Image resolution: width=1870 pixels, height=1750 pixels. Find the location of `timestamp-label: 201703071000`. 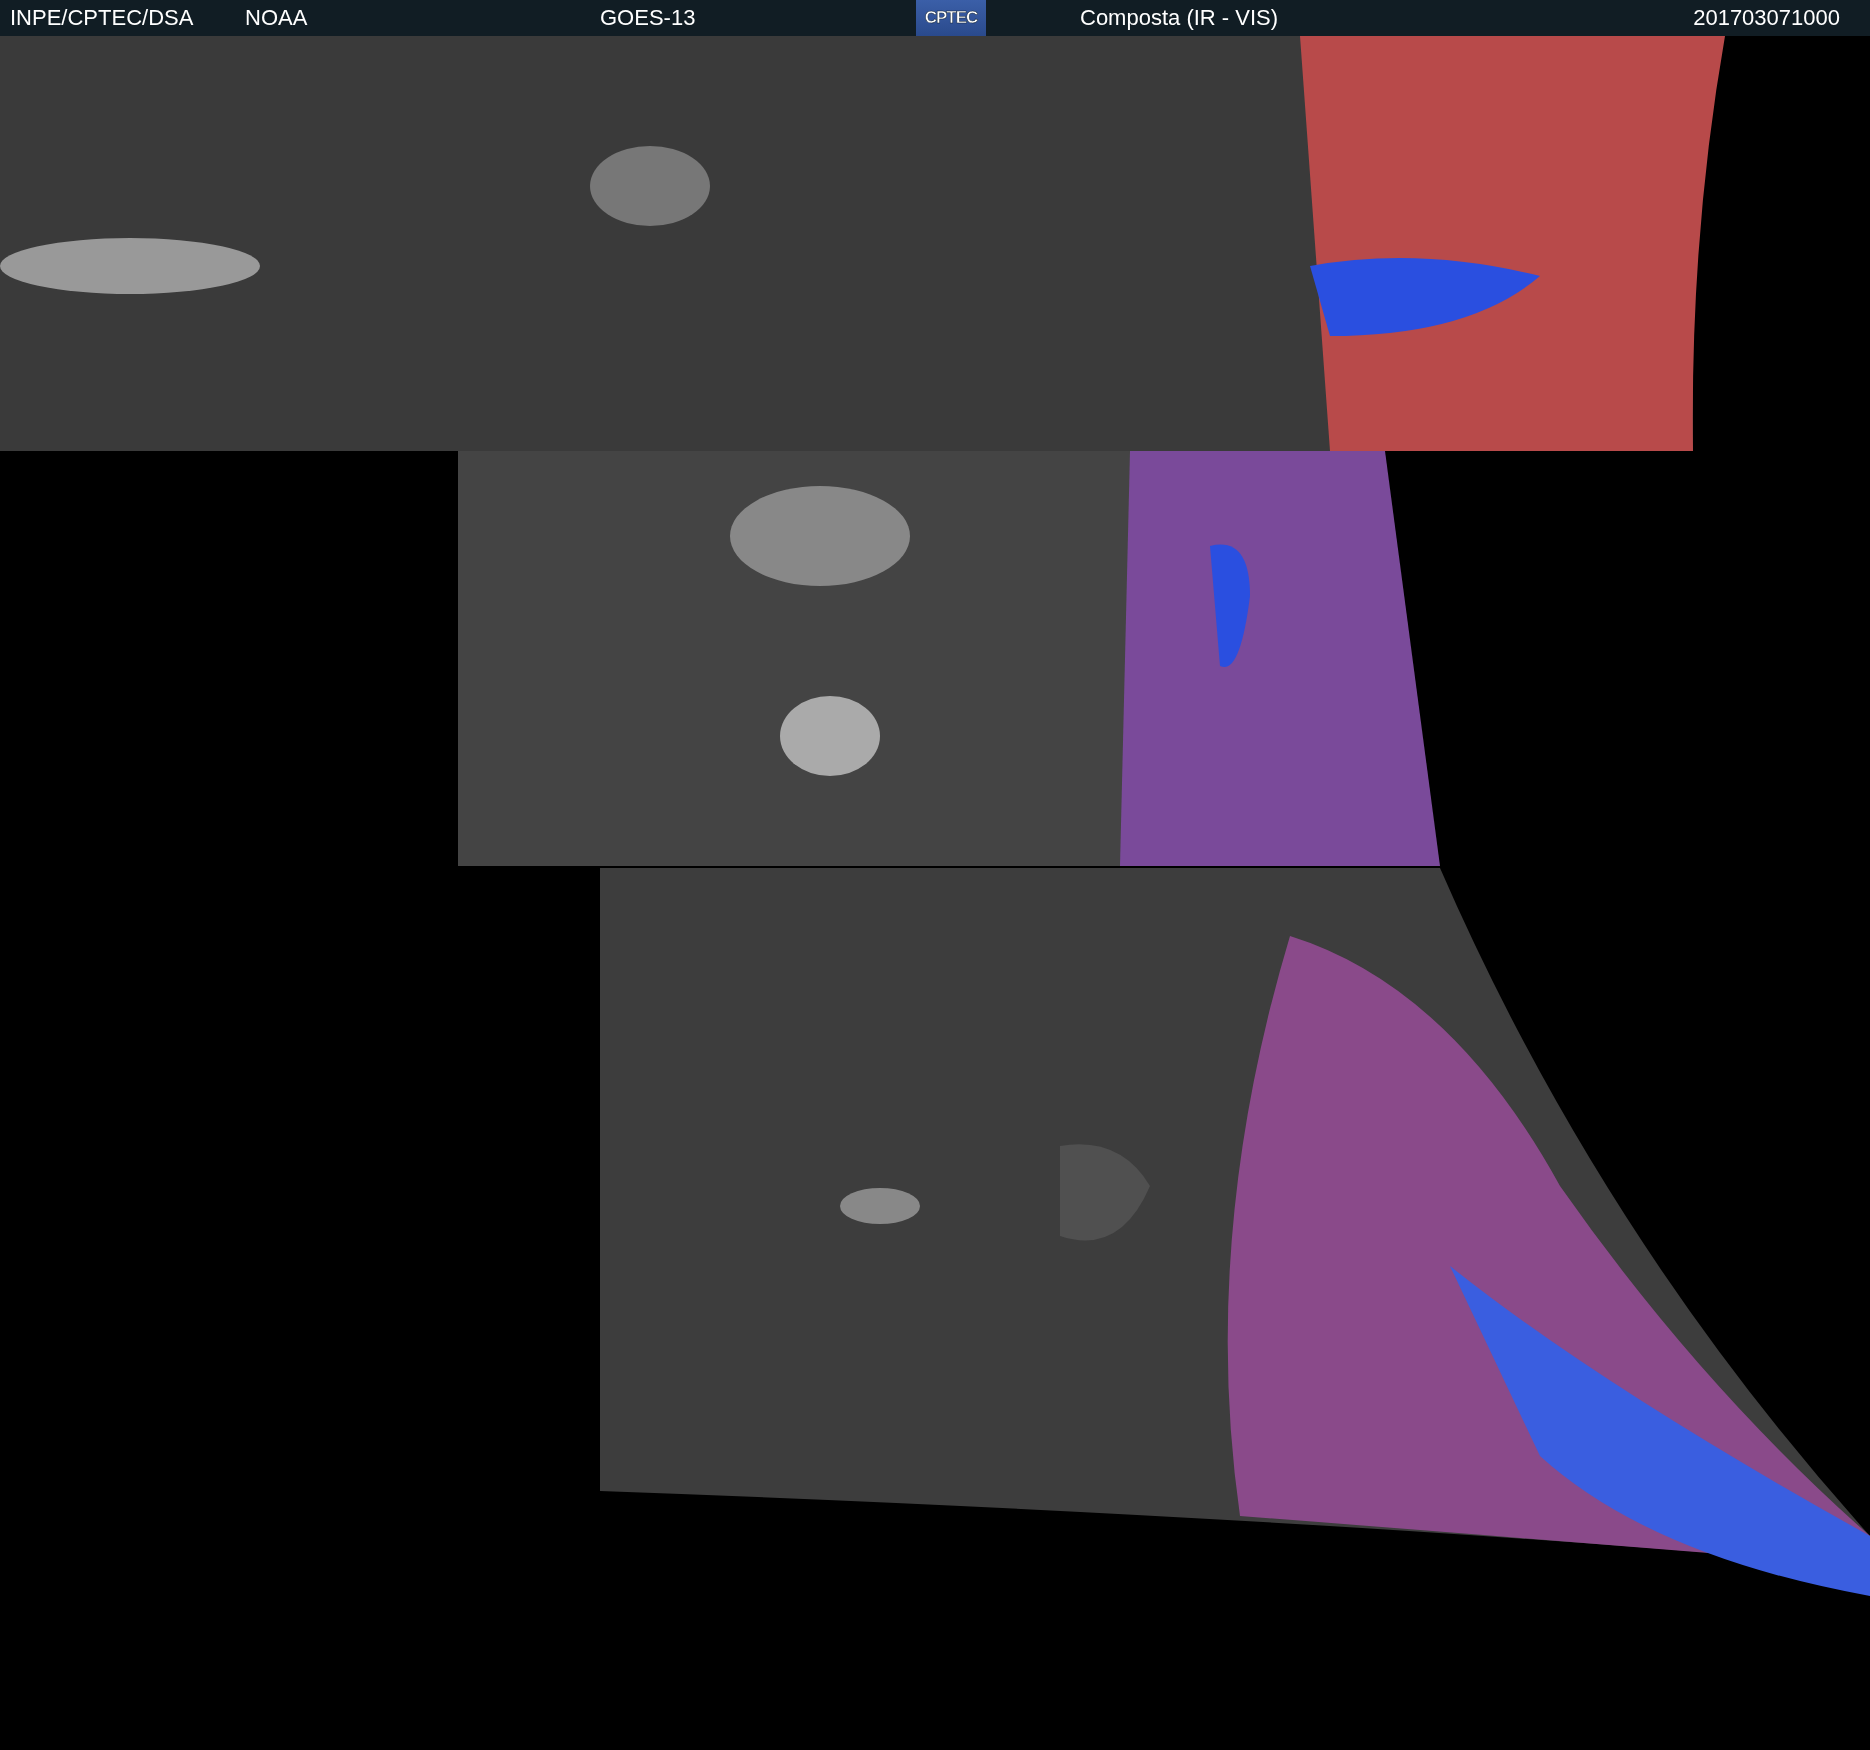

timestamp-label: 201703071000 is located at coordinates (1766, 18).